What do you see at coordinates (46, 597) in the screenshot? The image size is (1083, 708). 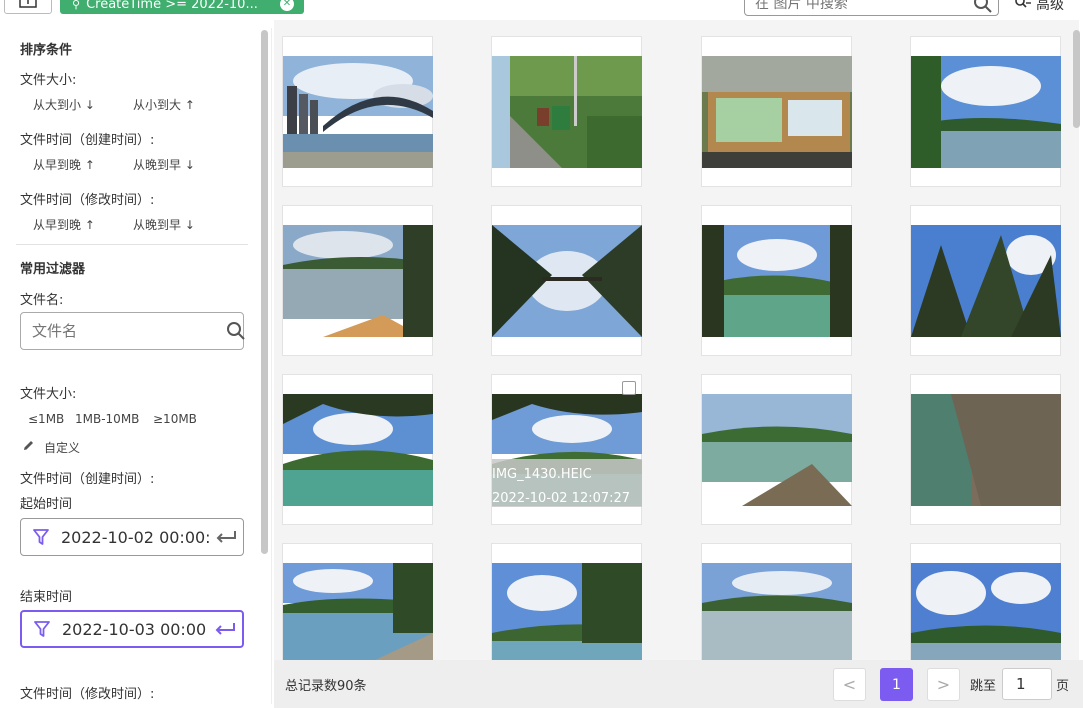 I see `end-time-label: 结束时间` at bounding box center [46, 597].